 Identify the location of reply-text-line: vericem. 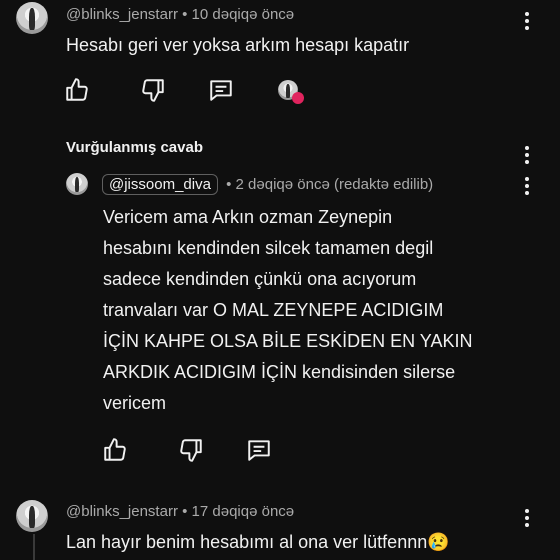
(135, 403).